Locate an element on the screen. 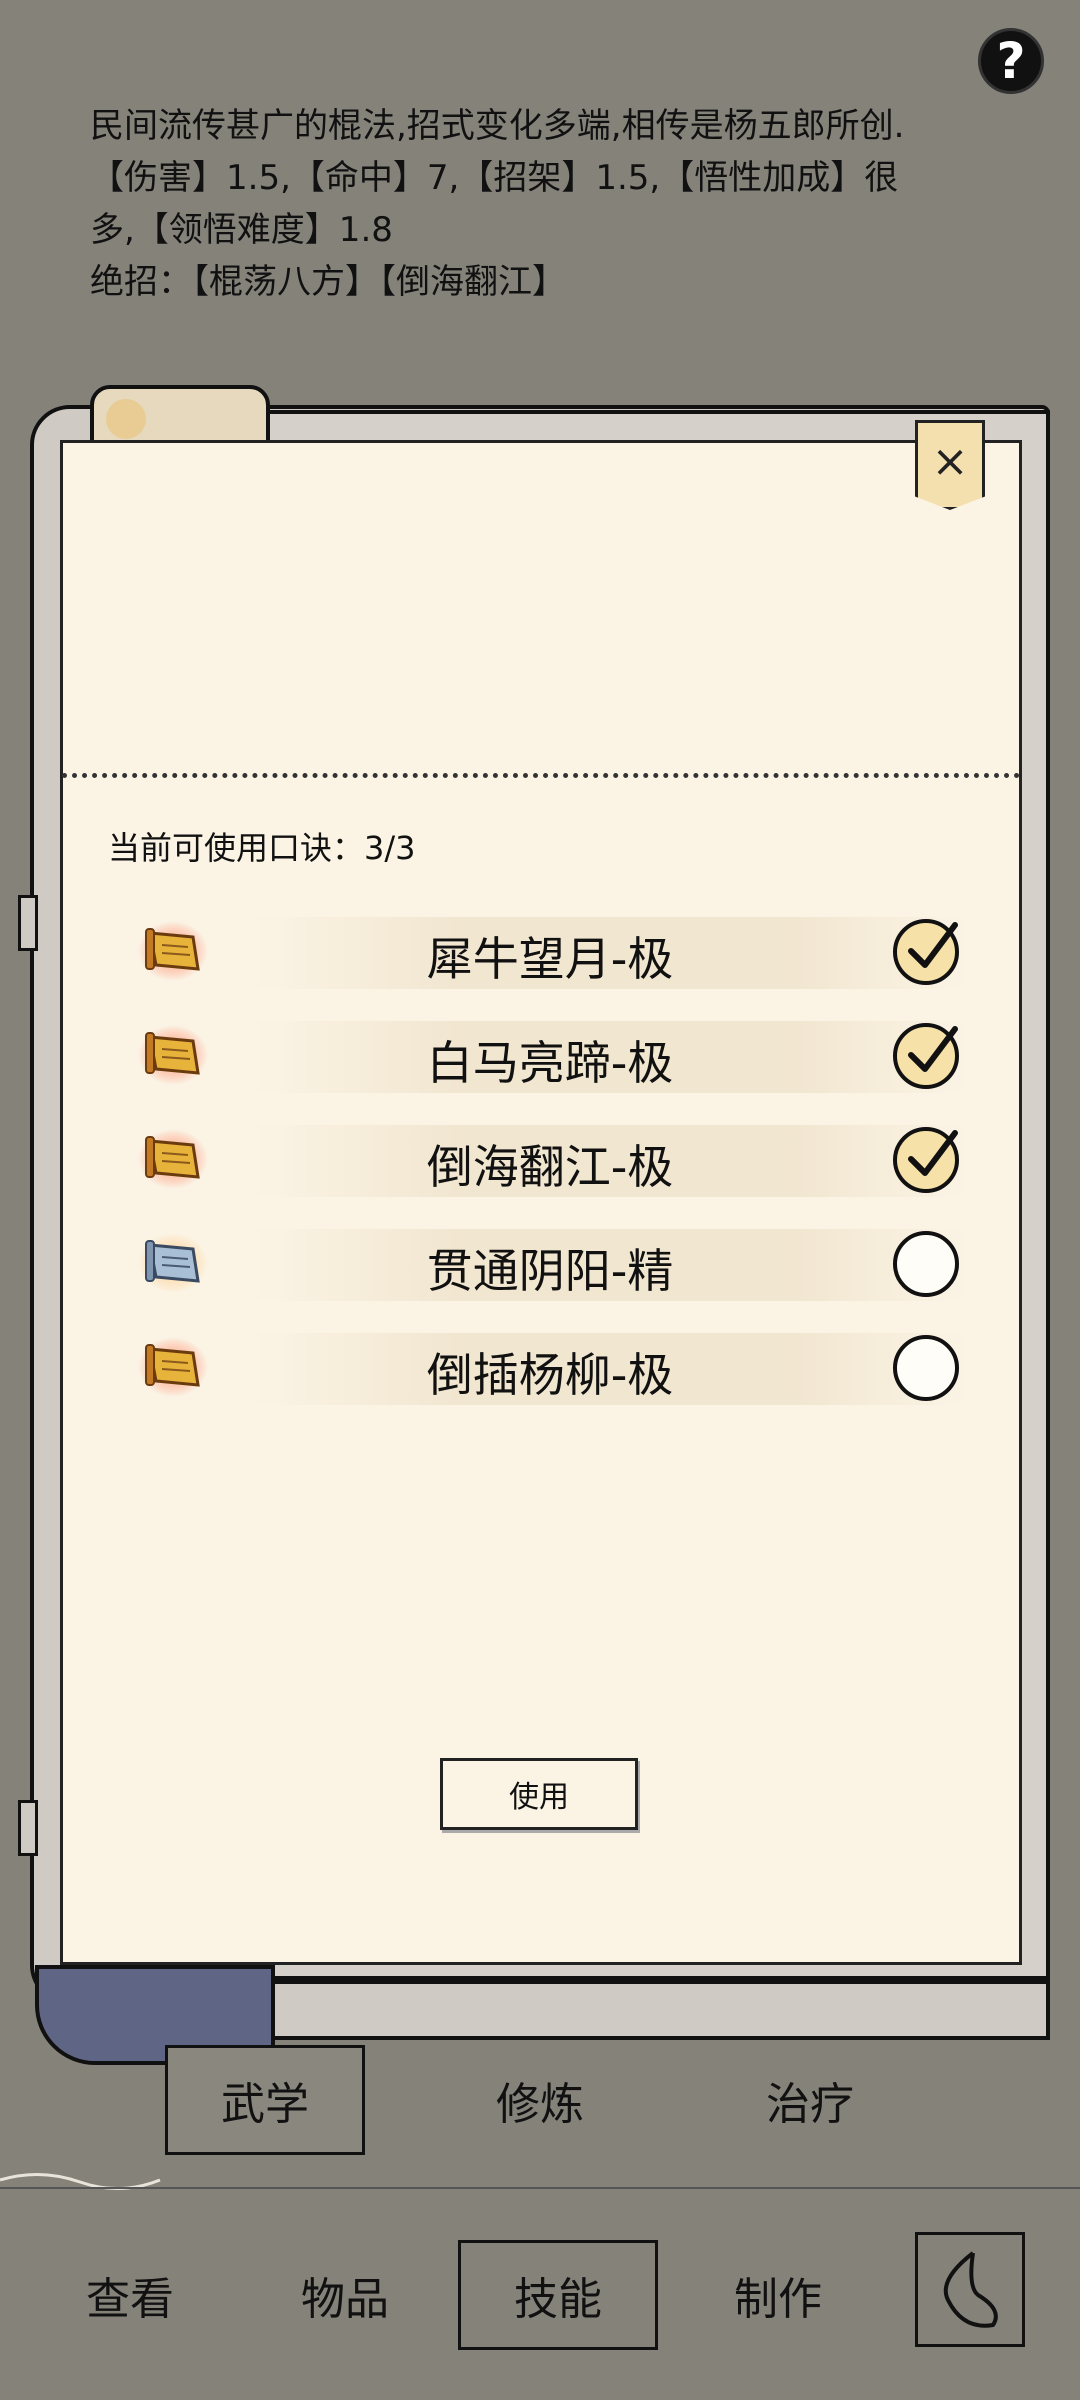 Image resolution: width=1080 pixels, height=2400 pixels. mantra-name: 倒插杨柳-极 is located at coordinates (550, 1375).